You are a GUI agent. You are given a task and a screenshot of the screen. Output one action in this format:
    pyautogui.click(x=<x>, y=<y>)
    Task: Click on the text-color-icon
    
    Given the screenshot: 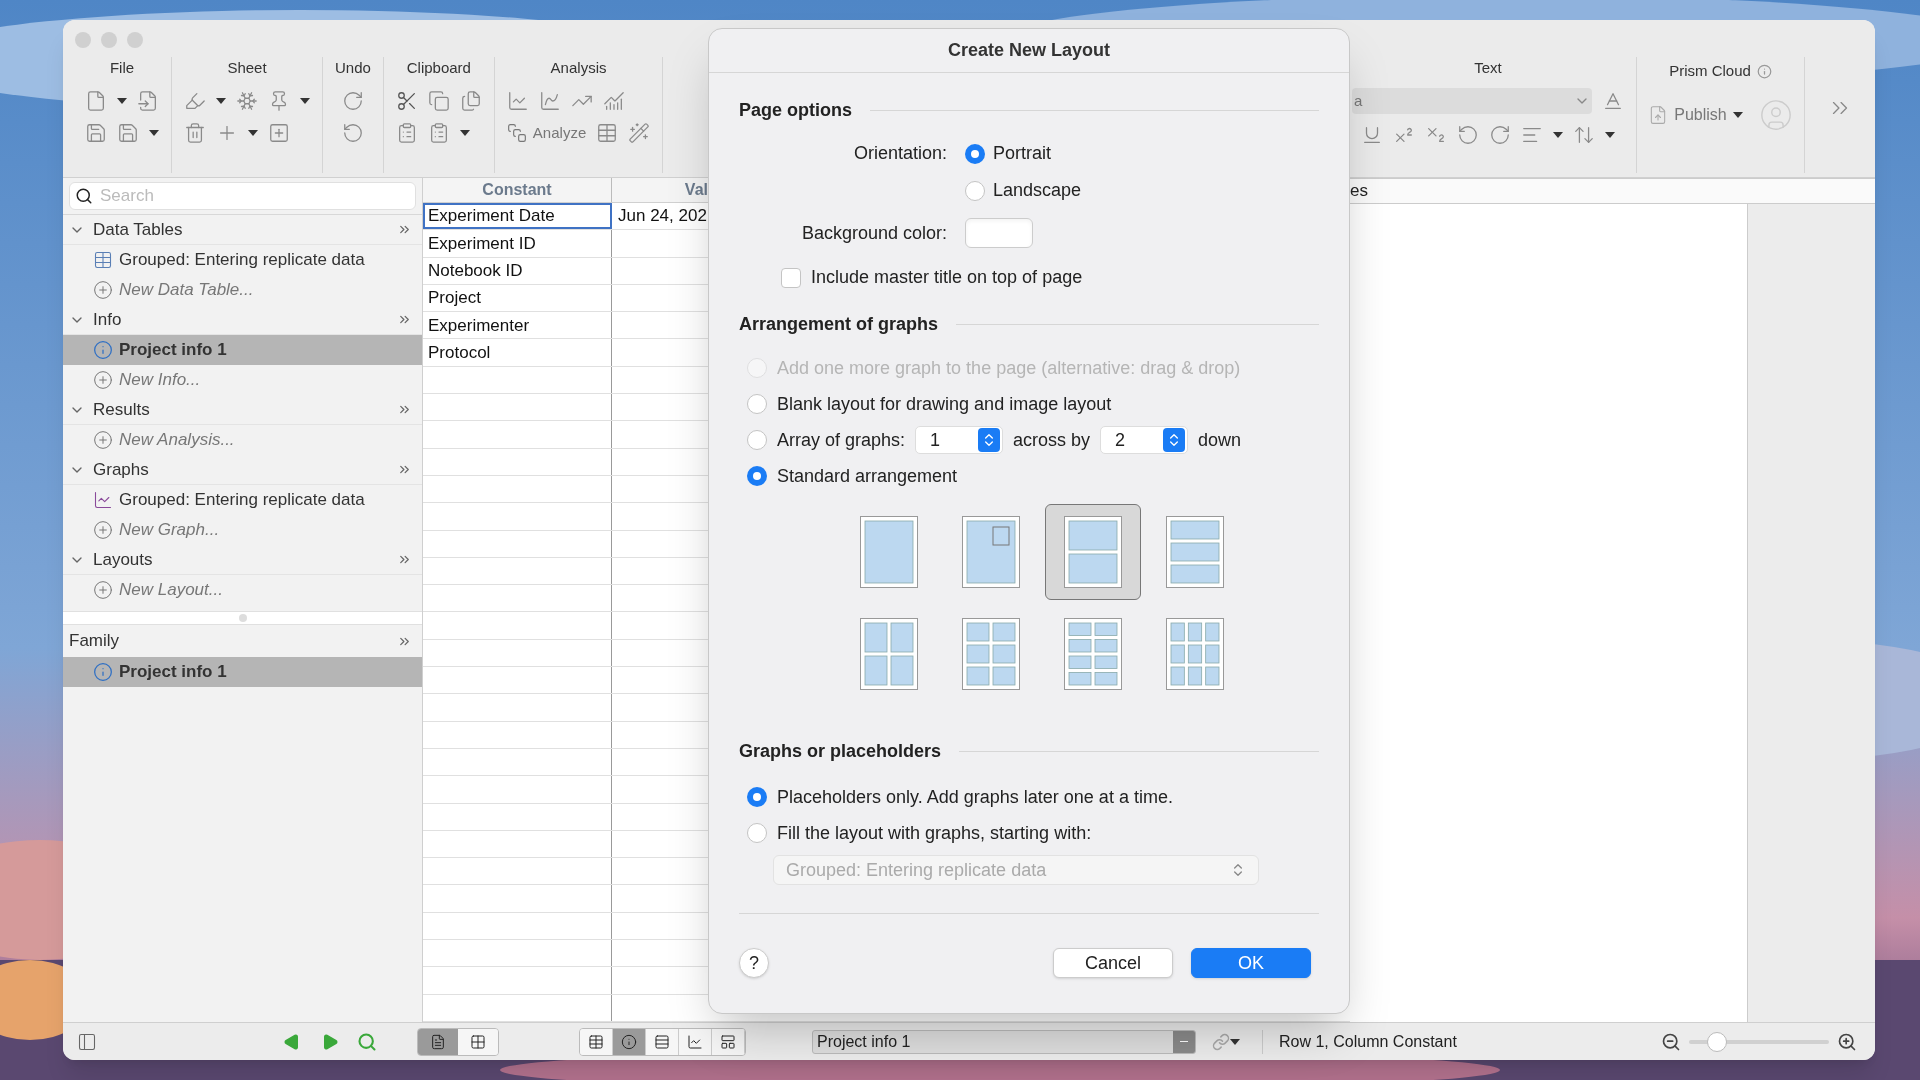 What is the action you would take?
    pyautogui.click(x=1613, y=101)
    